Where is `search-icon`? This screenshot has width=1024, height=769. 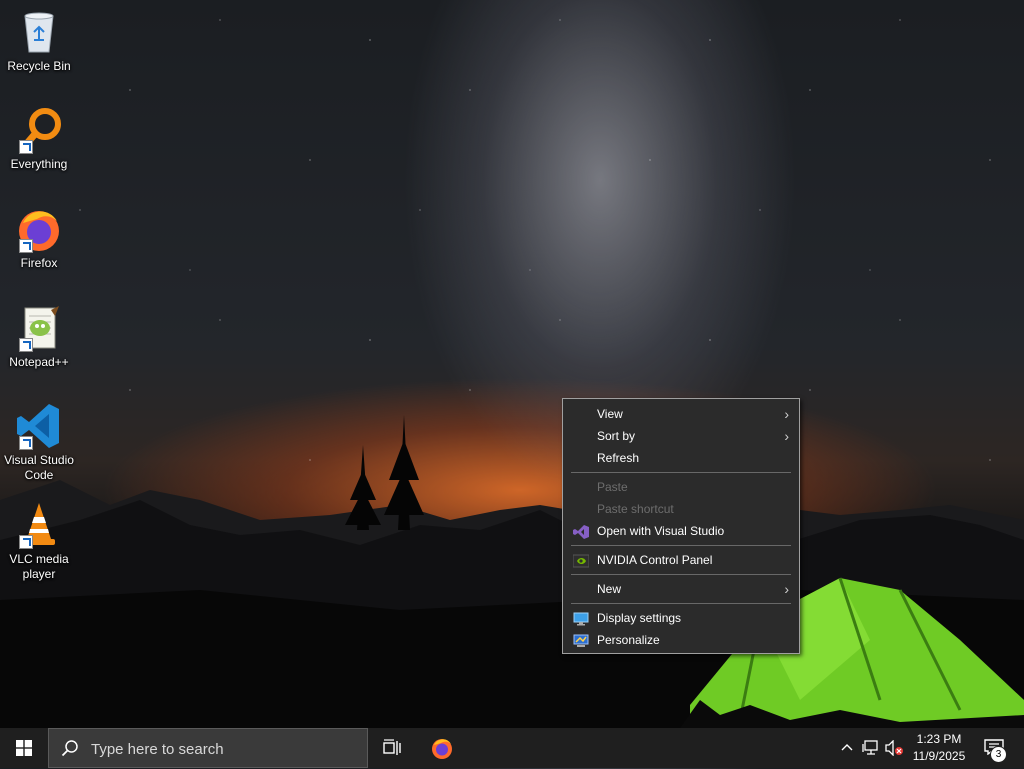 search-icon is located at coordinates (70, 750).